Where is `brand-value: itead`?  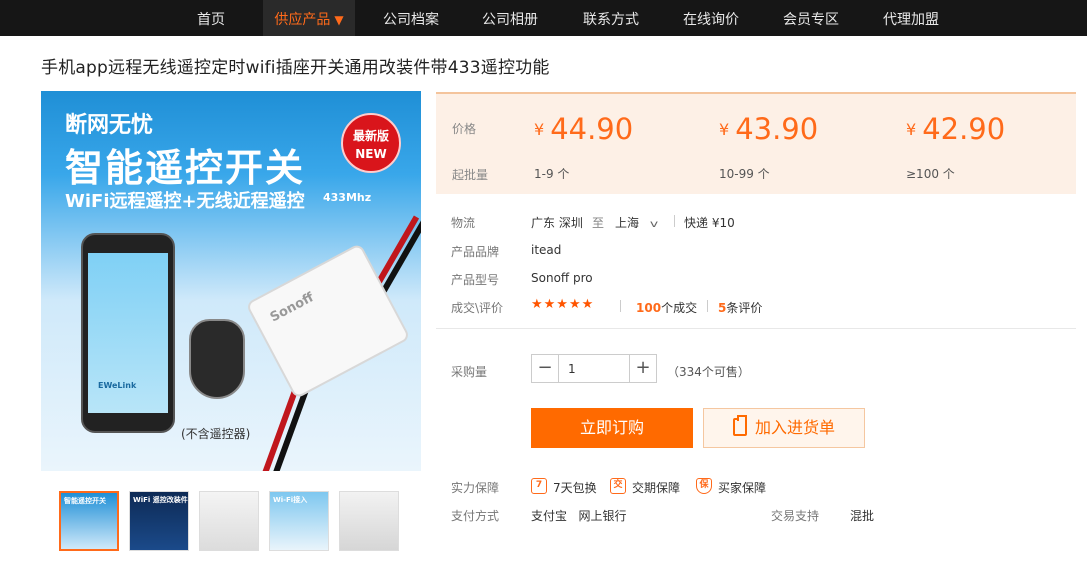
brand-value: itead is located at coordinates (546, 250).